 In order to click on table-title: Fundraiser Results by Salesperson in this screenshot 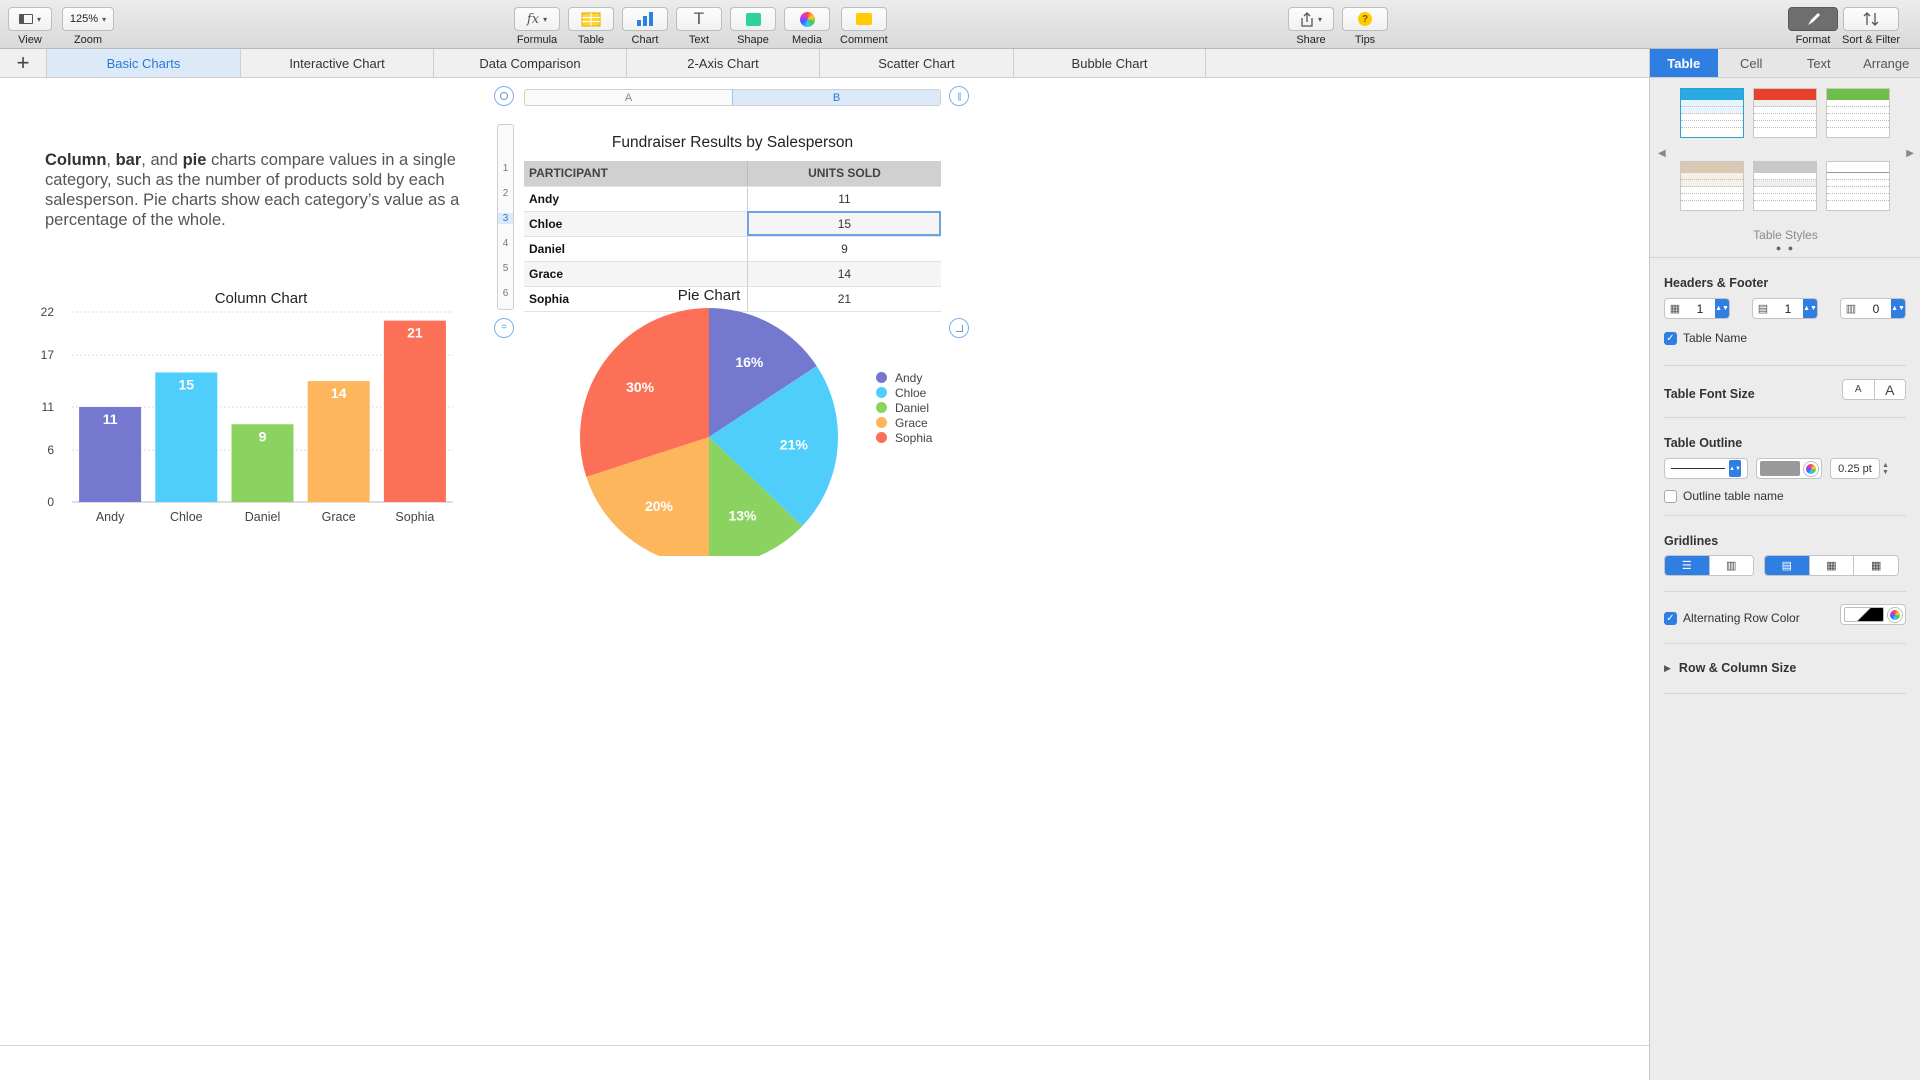, I will do `click(732, 143)`.